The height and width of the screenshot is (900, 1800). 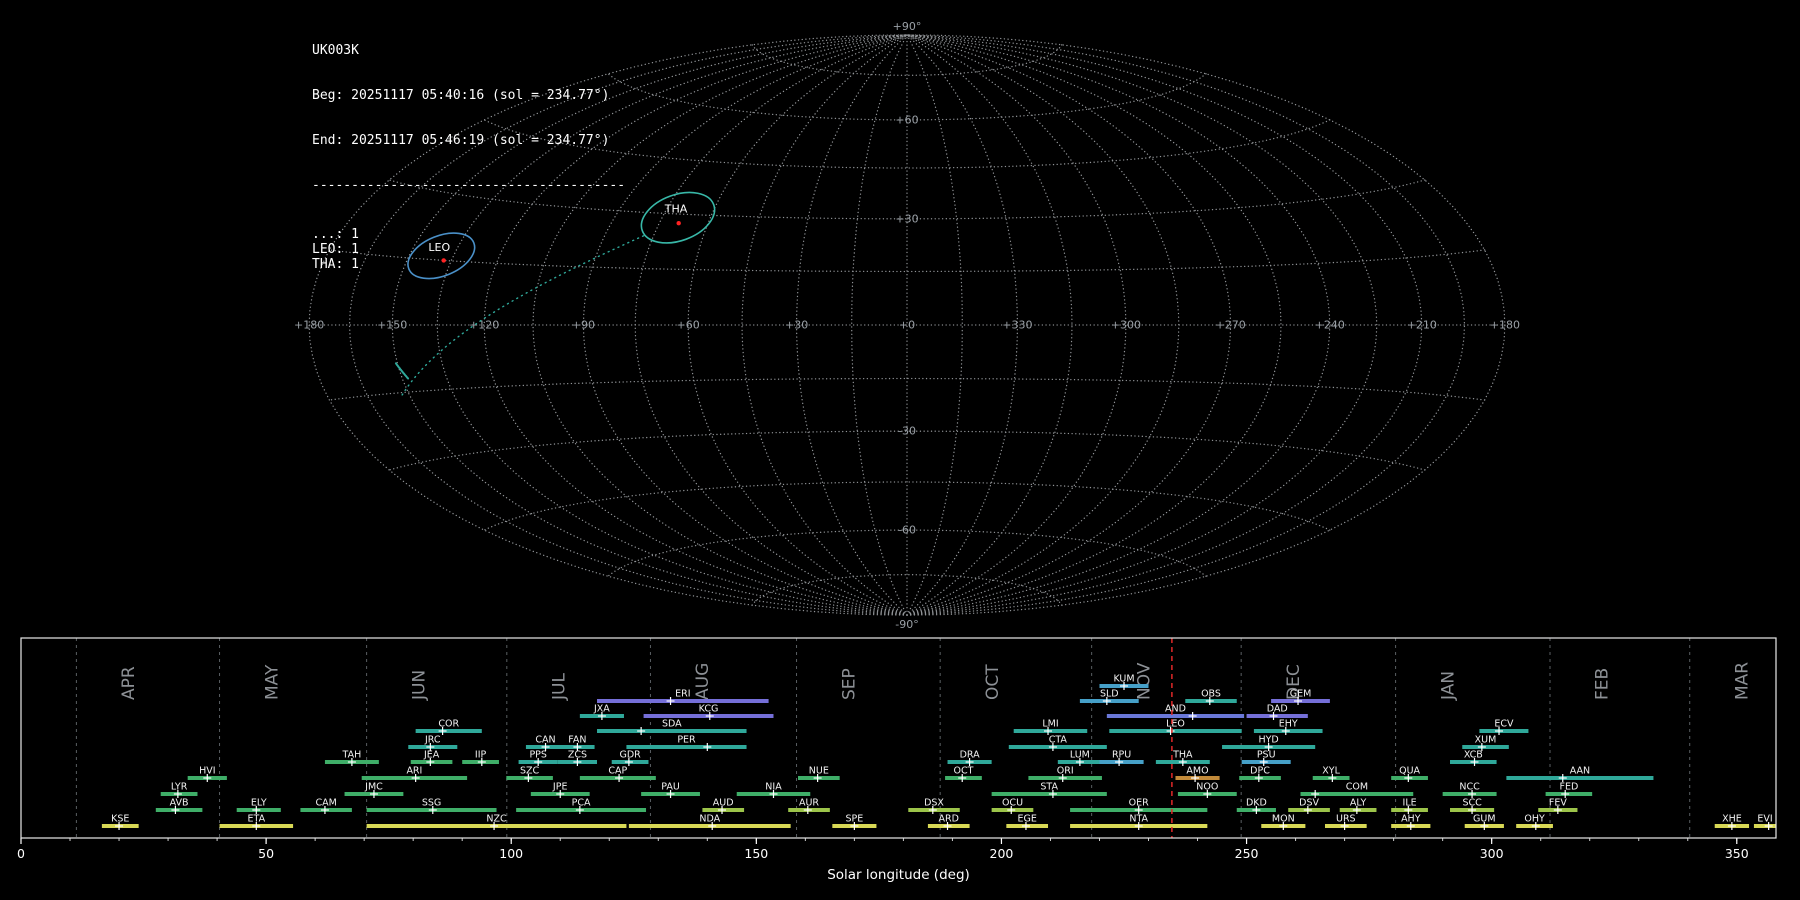 I want to click on lat-label: -60, so click(x=907, y=530).